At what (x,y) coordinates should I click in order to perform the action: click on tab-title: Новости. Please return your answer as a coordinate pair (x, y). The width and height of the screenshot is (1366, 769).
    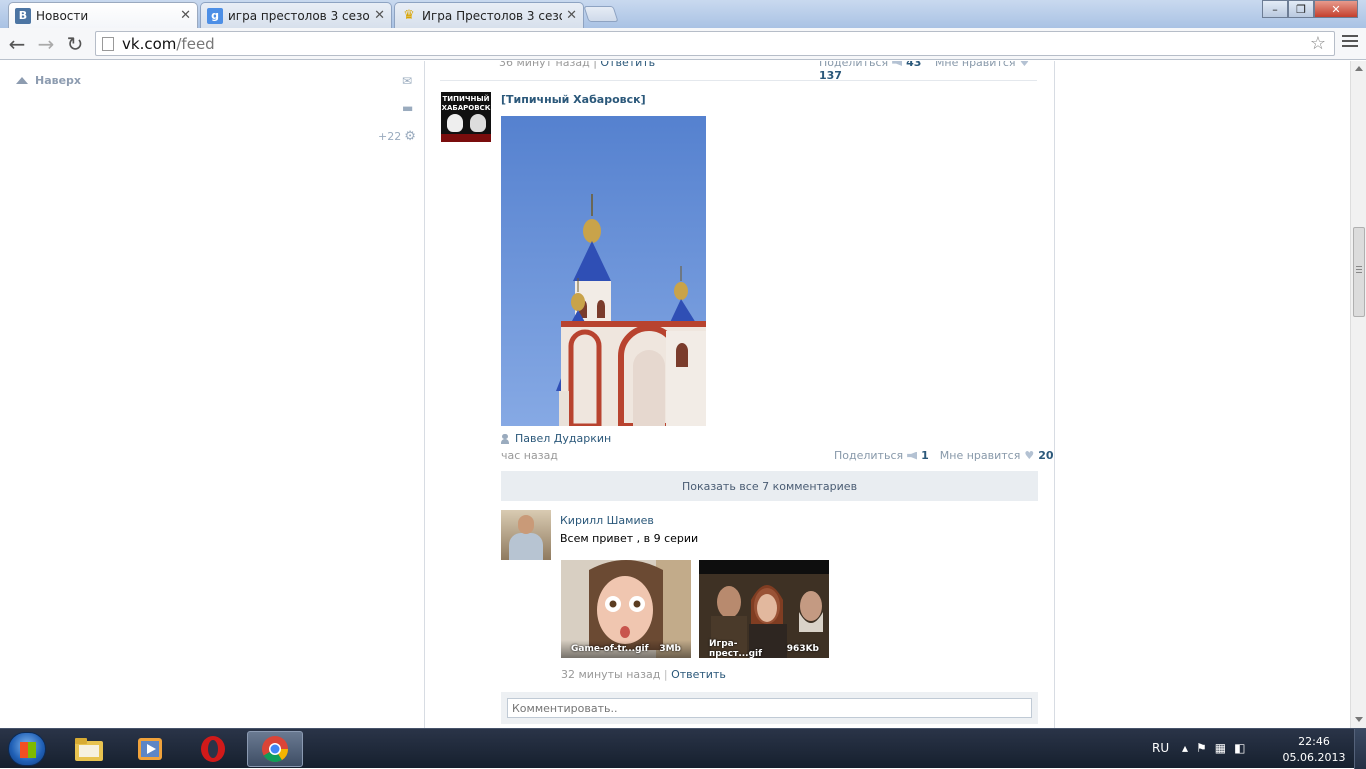
    Looking at the image, I should click on (62, 15).